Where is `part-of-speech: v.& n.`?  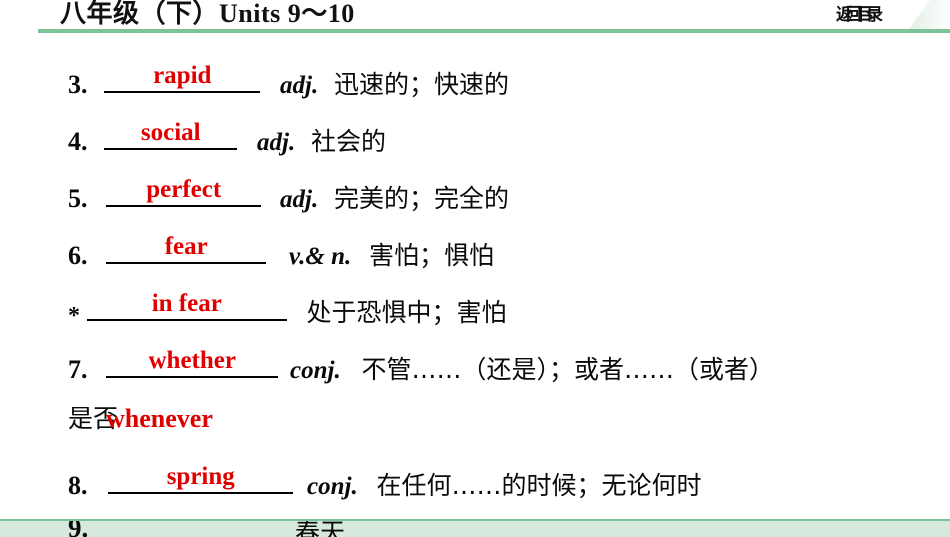 part-of-speech: v.& n. is located at coordinates (320, 256).